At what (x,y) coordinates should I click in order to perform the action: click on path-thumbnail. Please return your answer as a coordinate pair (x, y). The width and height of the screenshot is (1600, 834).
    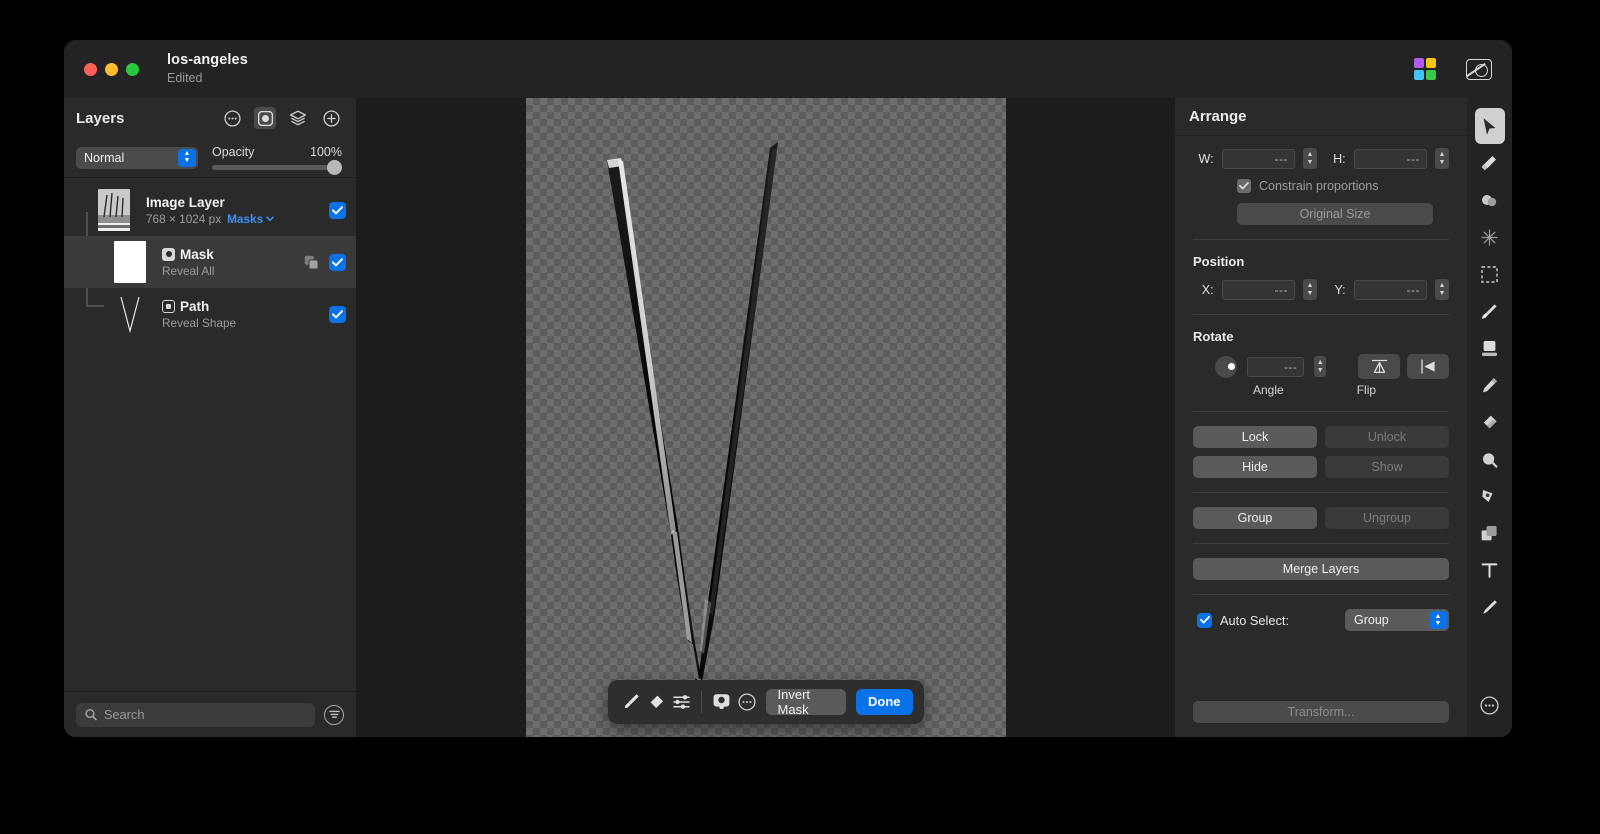
    Looking at the image, I should click on (130, 314).